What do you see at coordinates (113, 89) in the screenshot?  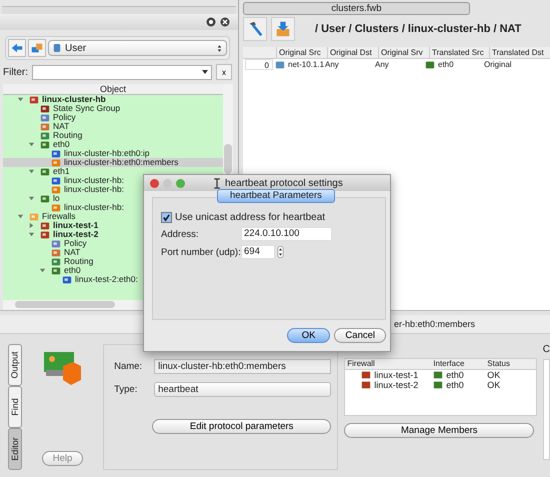 I see `column-header: Object` at bounding box center [113, 89].